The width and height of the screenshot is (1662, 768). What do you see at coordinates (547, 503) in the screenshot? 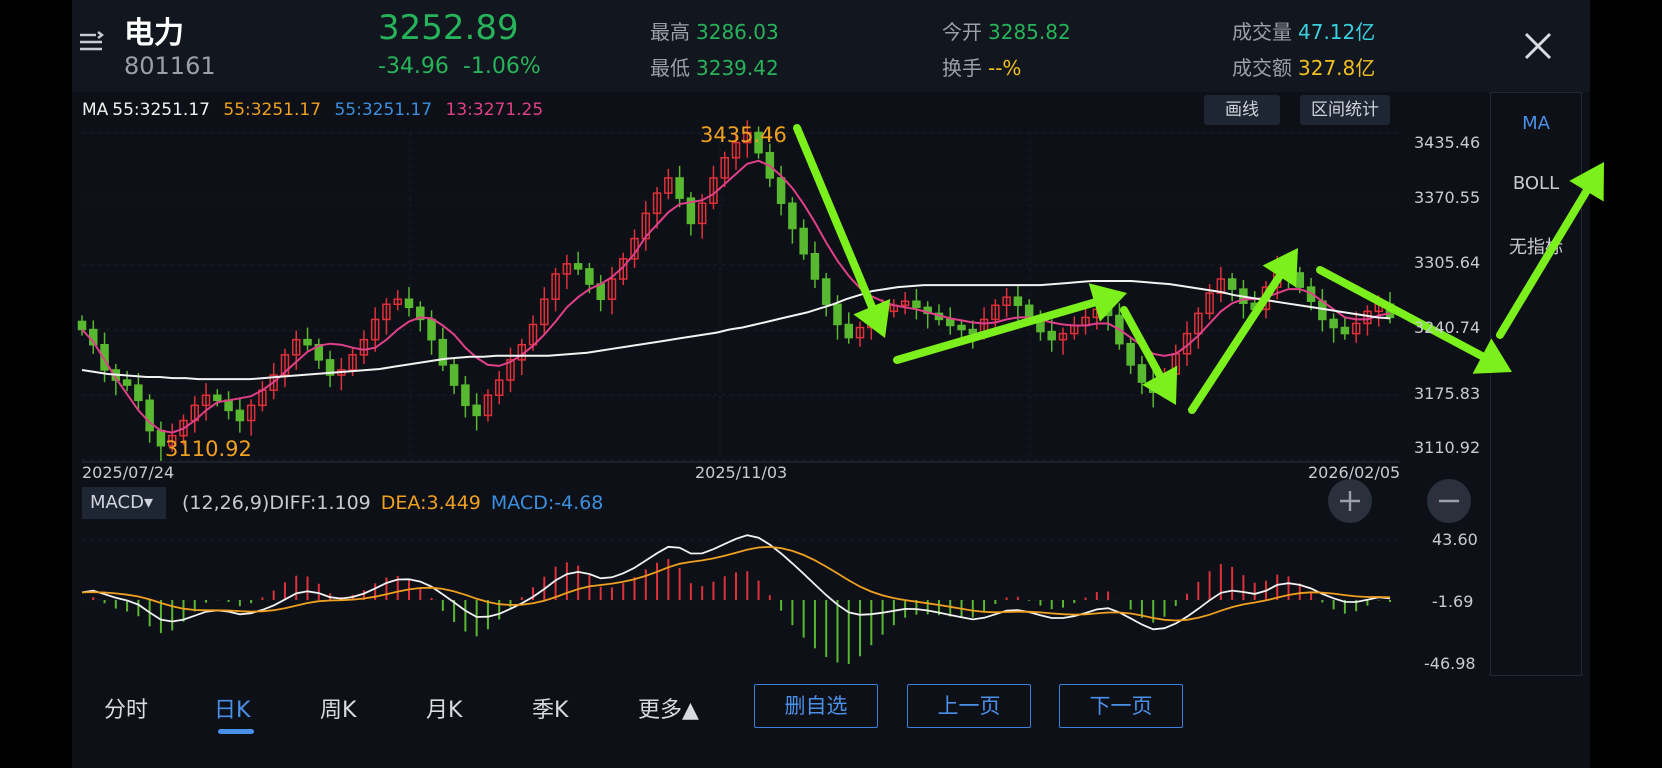
I see `macd-value: MACD:-4.68` at bounding box center [547, 503].